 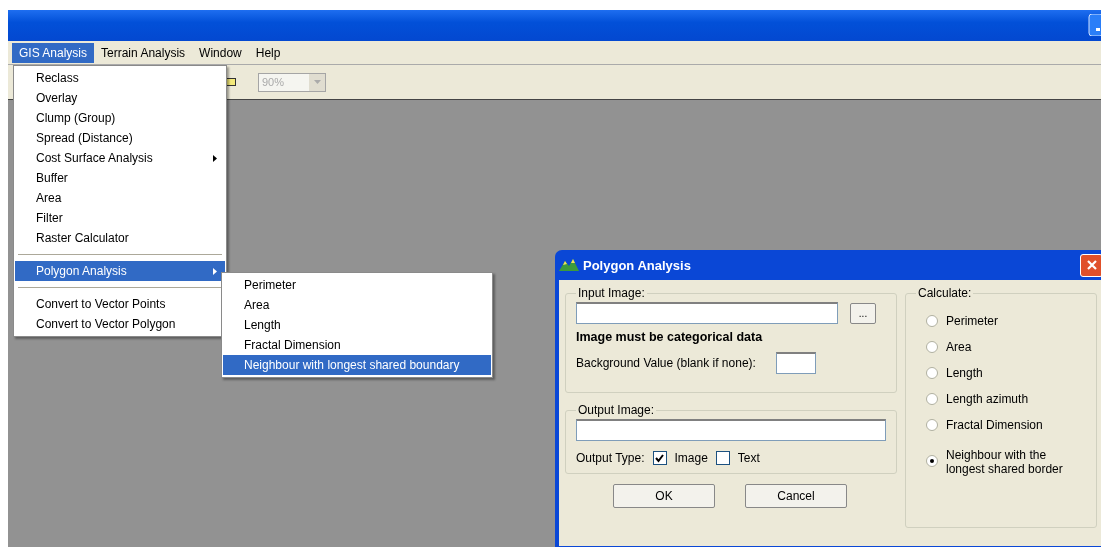 I want to click on background-value-field, so click(x=795, y=363).